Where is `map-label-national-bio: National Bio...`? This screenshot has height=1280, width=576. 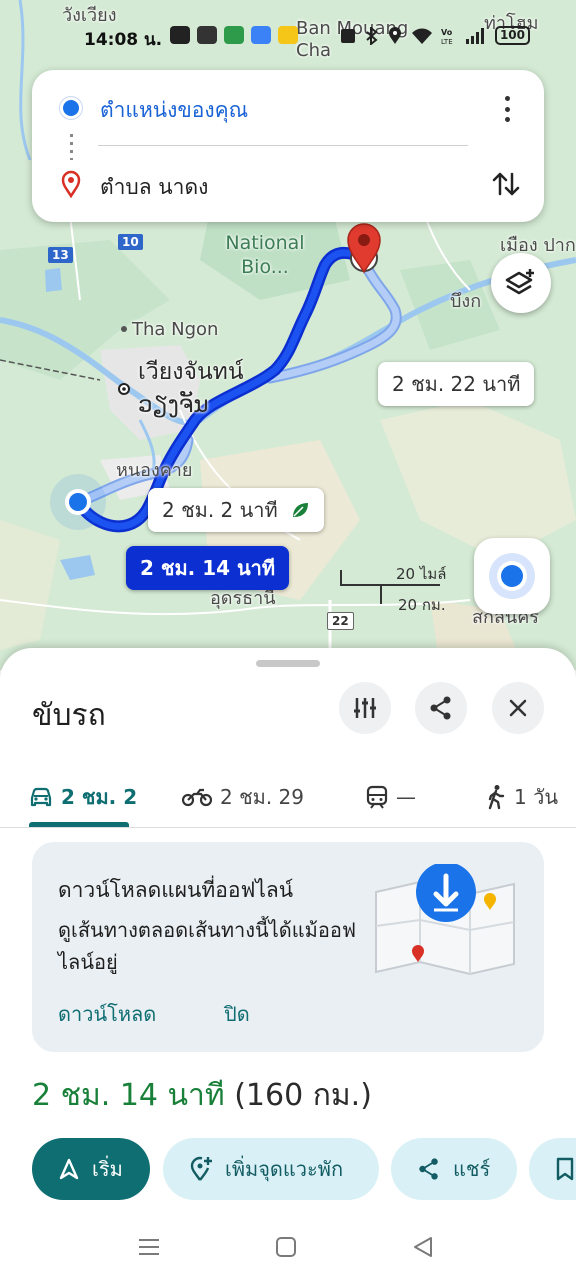
map-label-national-bio: National Bio... is located at coordinates (265, 255).